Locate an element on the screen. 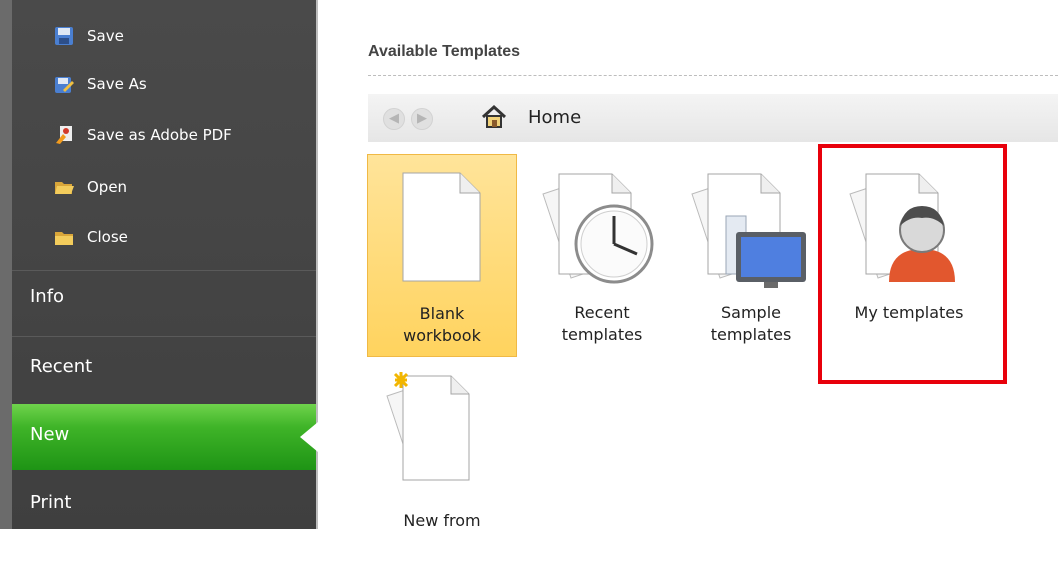  open-label: Open is located at coordinates (107, 187).